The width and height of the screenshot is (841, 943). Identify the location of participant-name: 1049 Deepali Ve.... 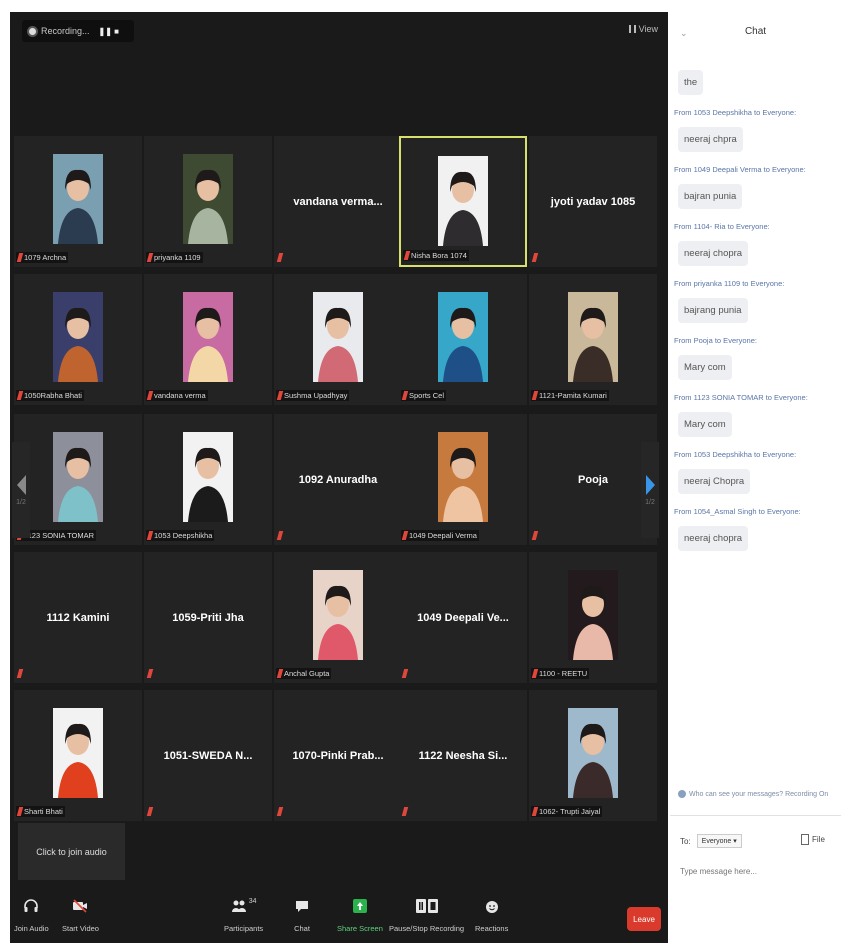
(463, 617).